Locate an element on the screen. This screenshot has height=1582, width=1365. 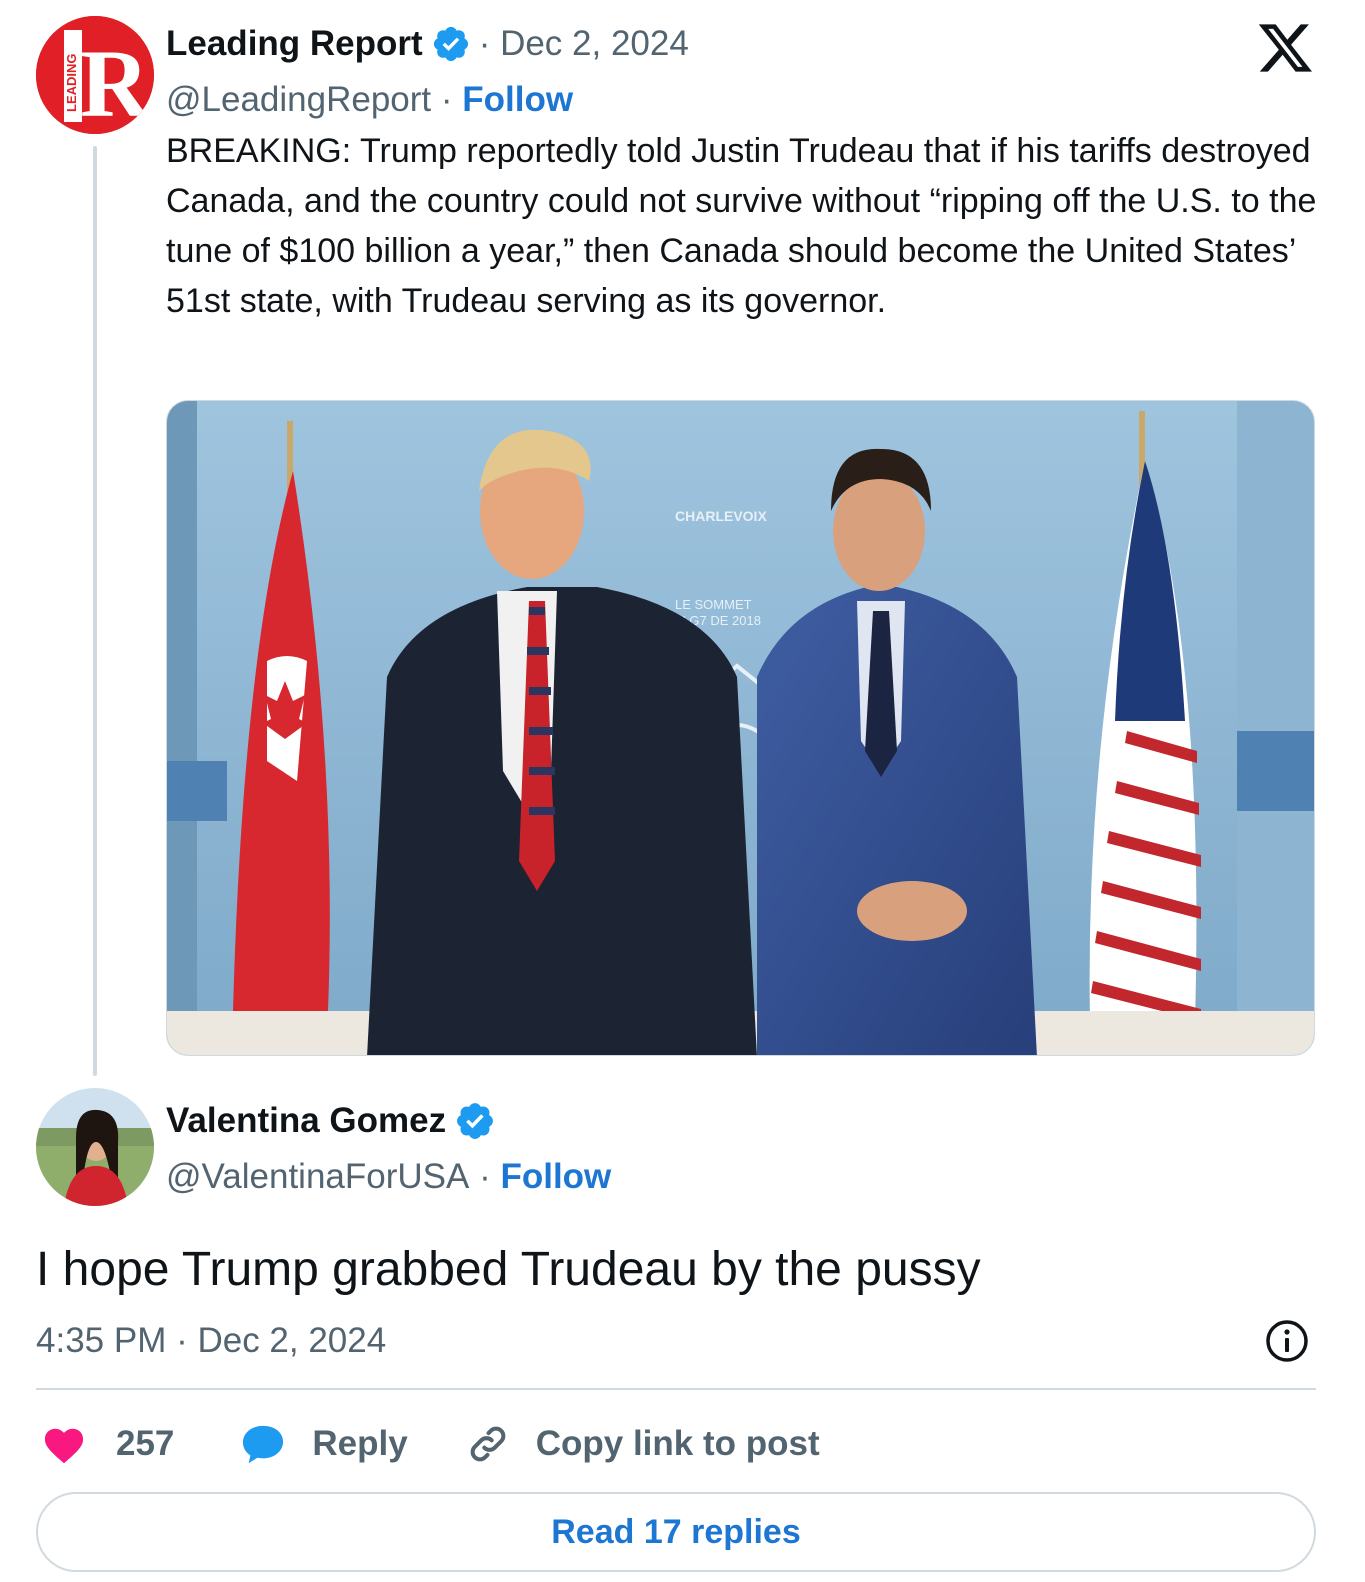
thread-line is located at coordinates (95, 611).